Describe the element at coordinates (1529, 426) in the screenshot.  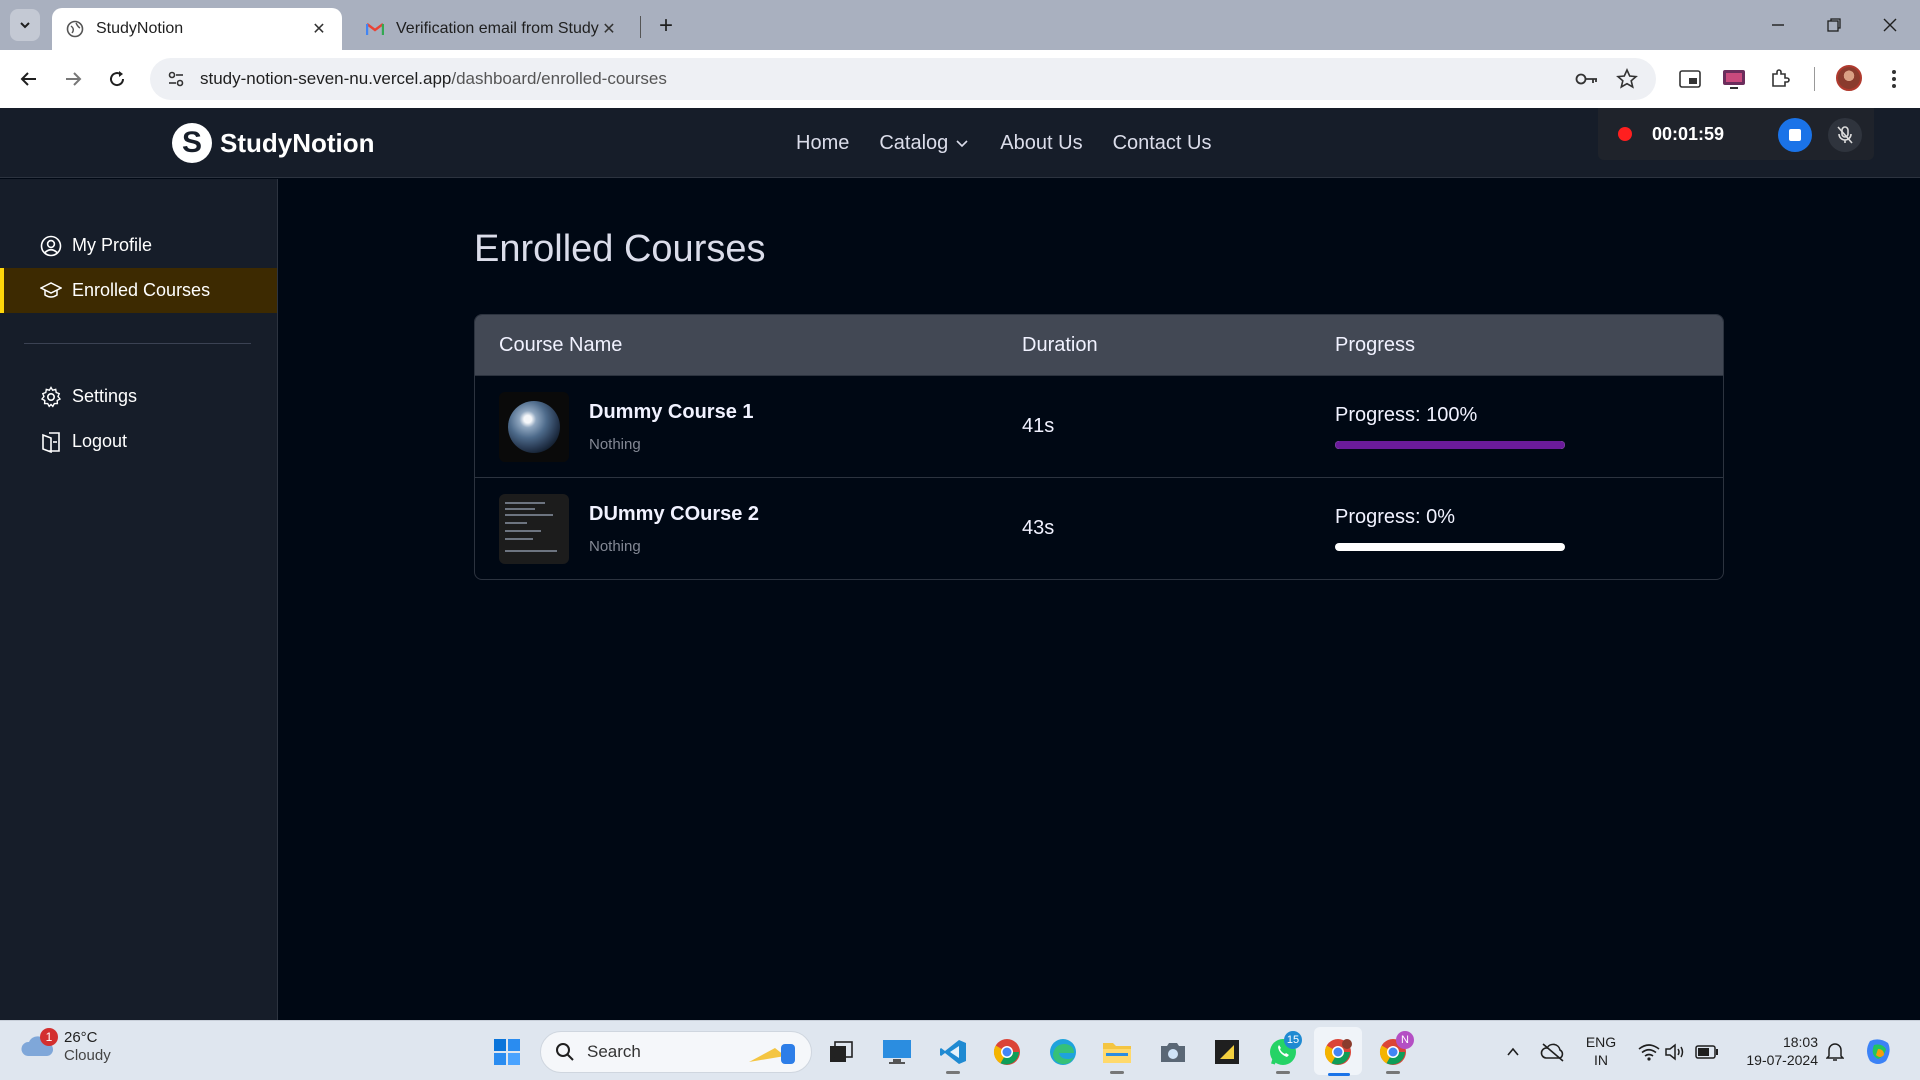
I see `course-progress: Progress: 100%` at that location.